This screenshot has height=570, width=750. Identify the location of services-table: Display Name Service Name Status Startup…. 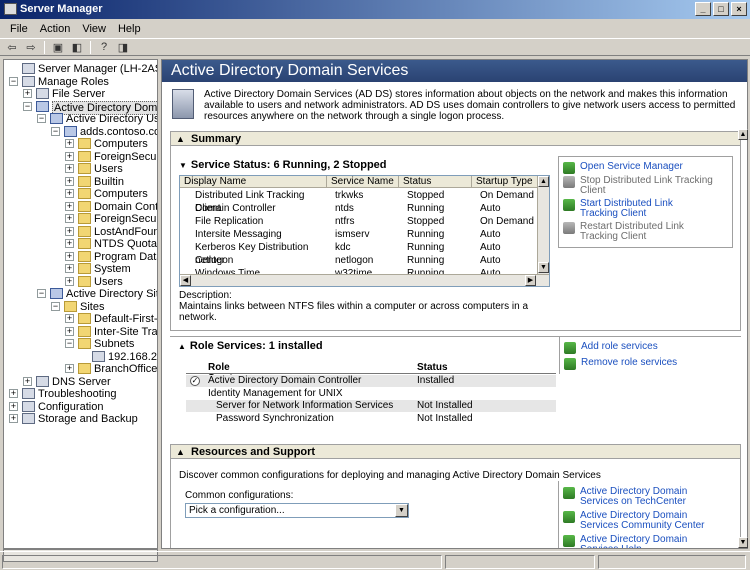
(364, 231).